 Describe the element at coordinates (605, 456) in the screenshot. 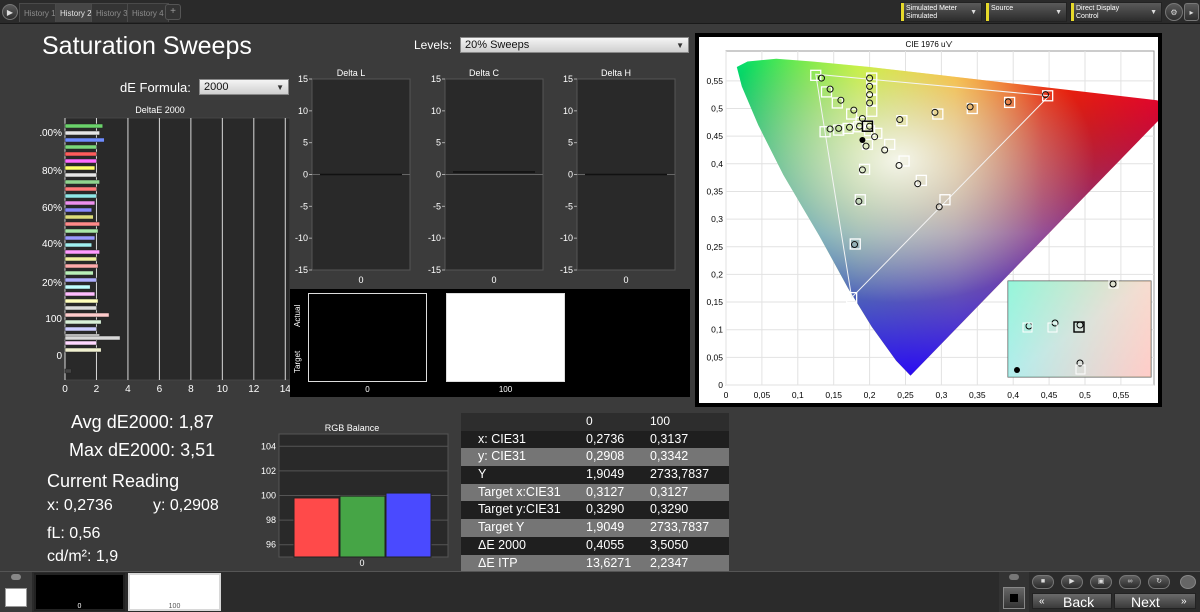

I see `table-cell: 0,2908` at that location.